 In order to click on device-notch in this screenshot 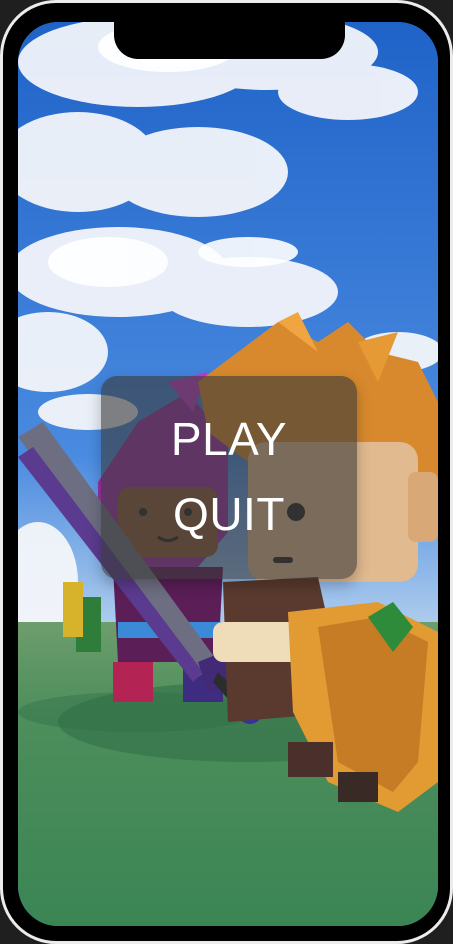, I will do `click(229, 38)`.